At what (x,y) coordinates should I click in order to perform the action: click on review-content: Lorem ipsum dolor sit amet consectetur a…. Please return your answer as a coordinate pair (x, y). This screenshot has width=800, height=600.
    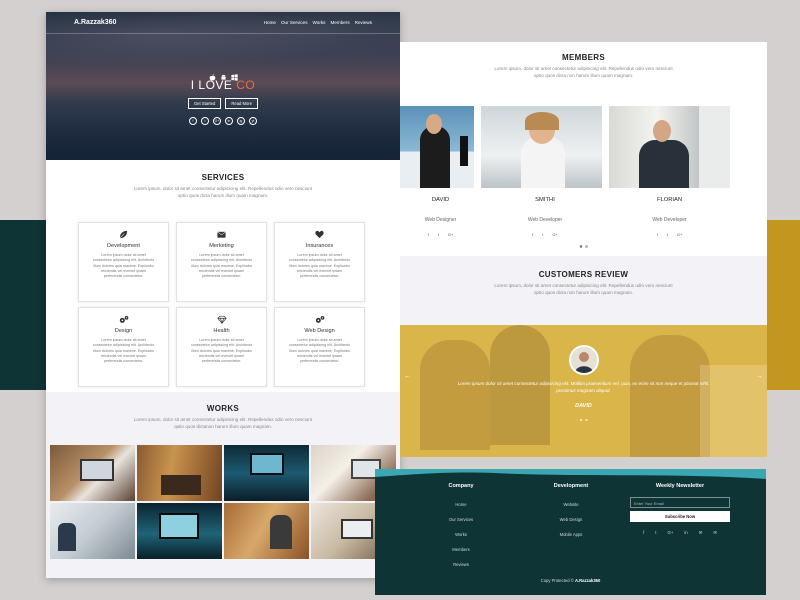
    Looking at the image, I should click on (583, 383).